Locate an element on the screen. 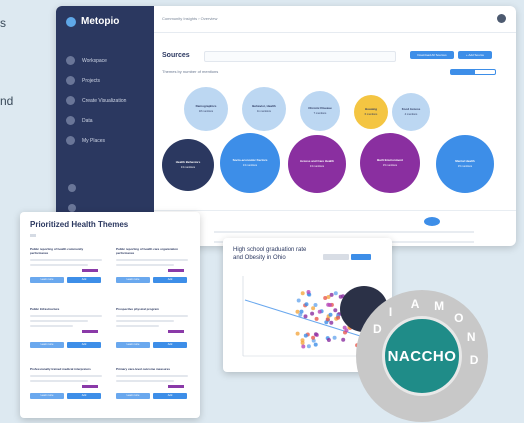 This screenshot has width=524, height=423. seal-ring-letter: D is located at coordinates (474, 360).